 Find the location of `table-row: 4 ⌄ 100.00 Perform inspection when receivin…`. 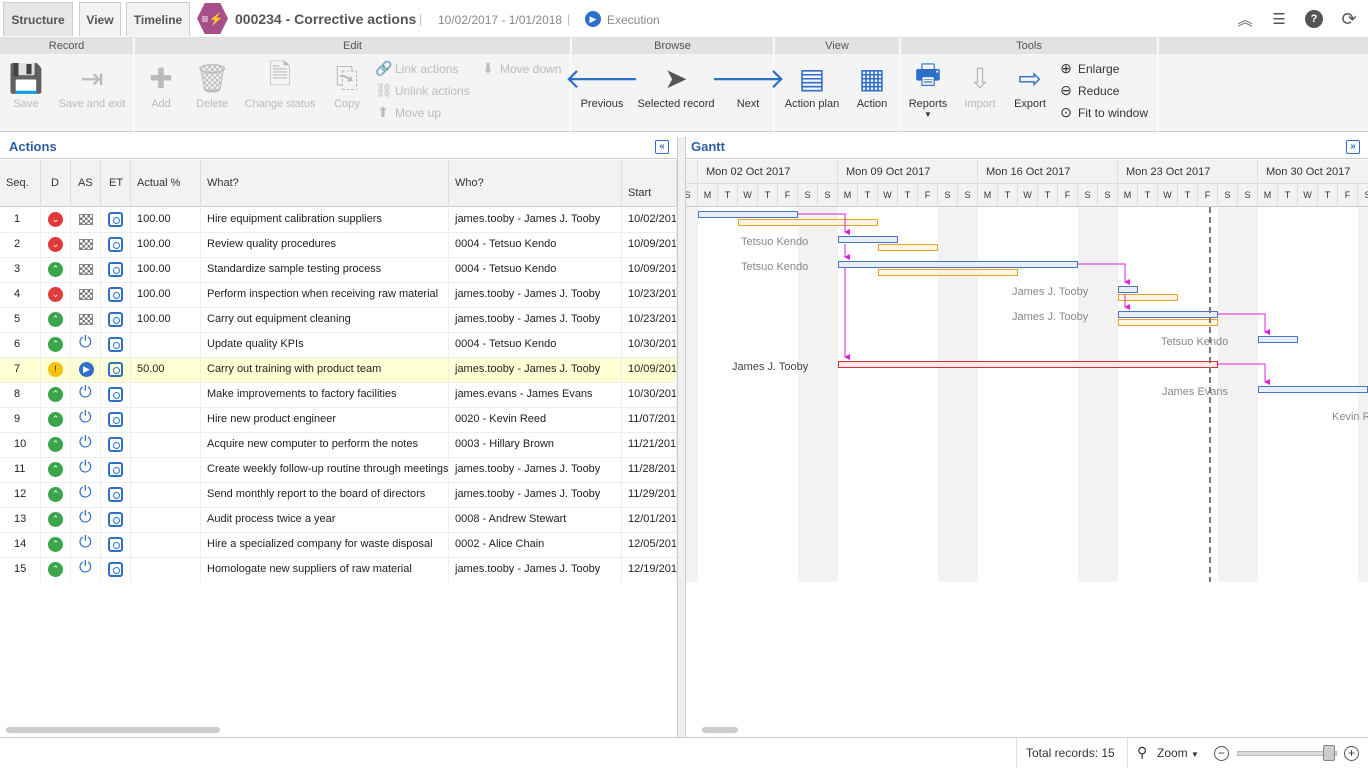

table-row: 4 ⌄ 100.00 Perform inspection when receivin… is located at coordinates (338, 295).